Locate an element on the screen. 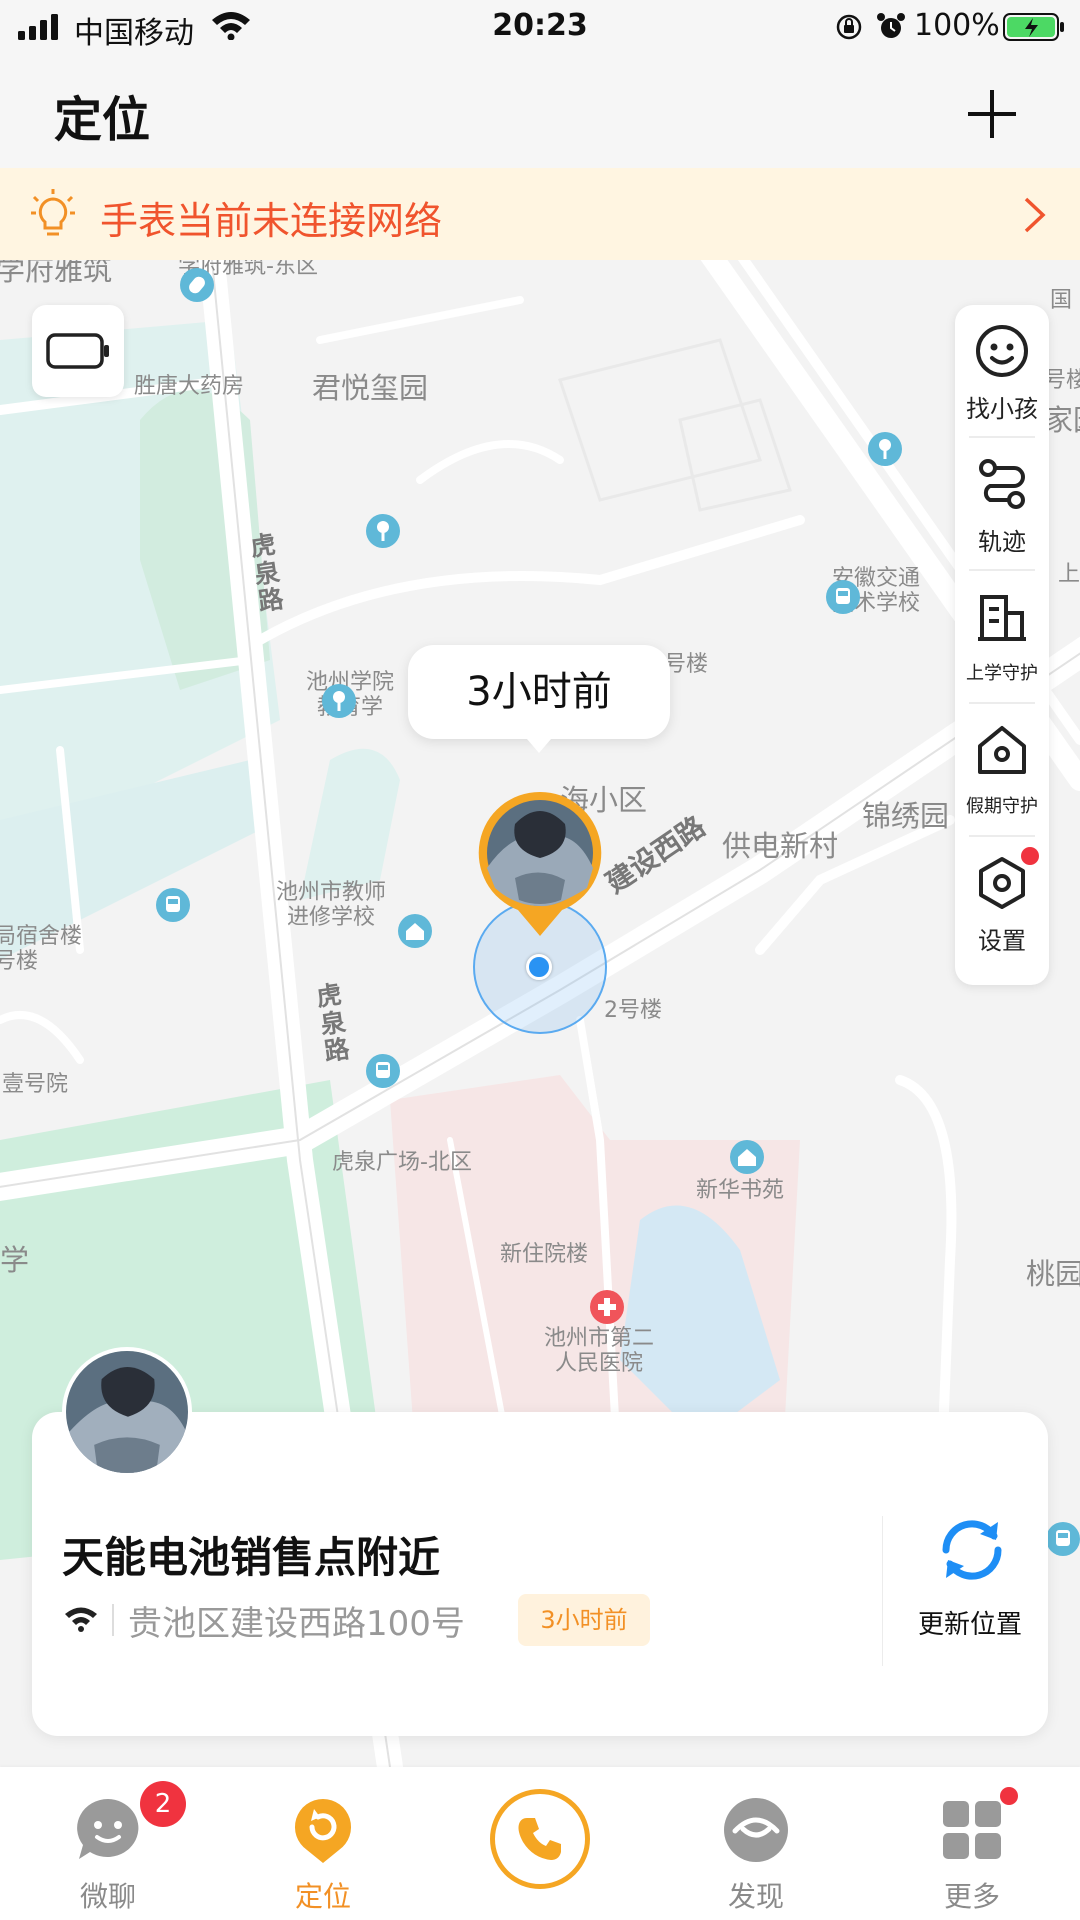 This screenshot has height=1920, width=1080. map-label: 新住院楼 is located at coordinates (544, 1254).